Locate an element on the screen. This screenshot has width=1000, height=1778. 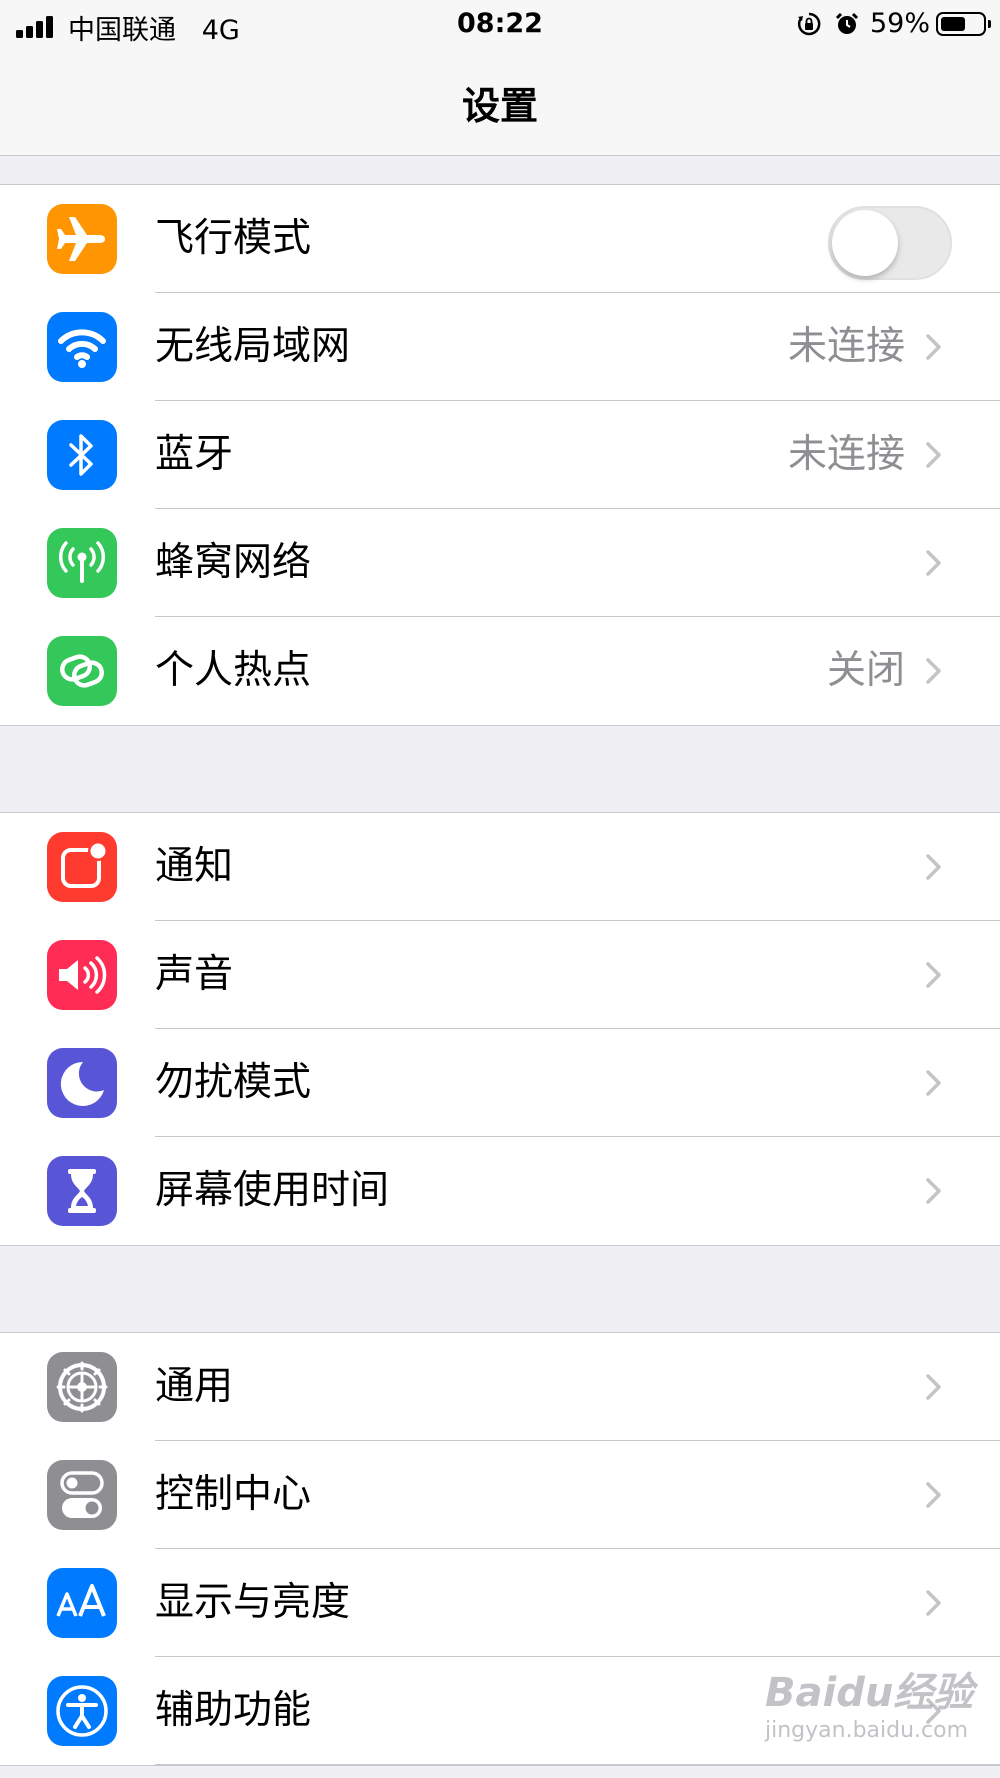
battery-percentage: 59% is located at coordinates (899, 23).